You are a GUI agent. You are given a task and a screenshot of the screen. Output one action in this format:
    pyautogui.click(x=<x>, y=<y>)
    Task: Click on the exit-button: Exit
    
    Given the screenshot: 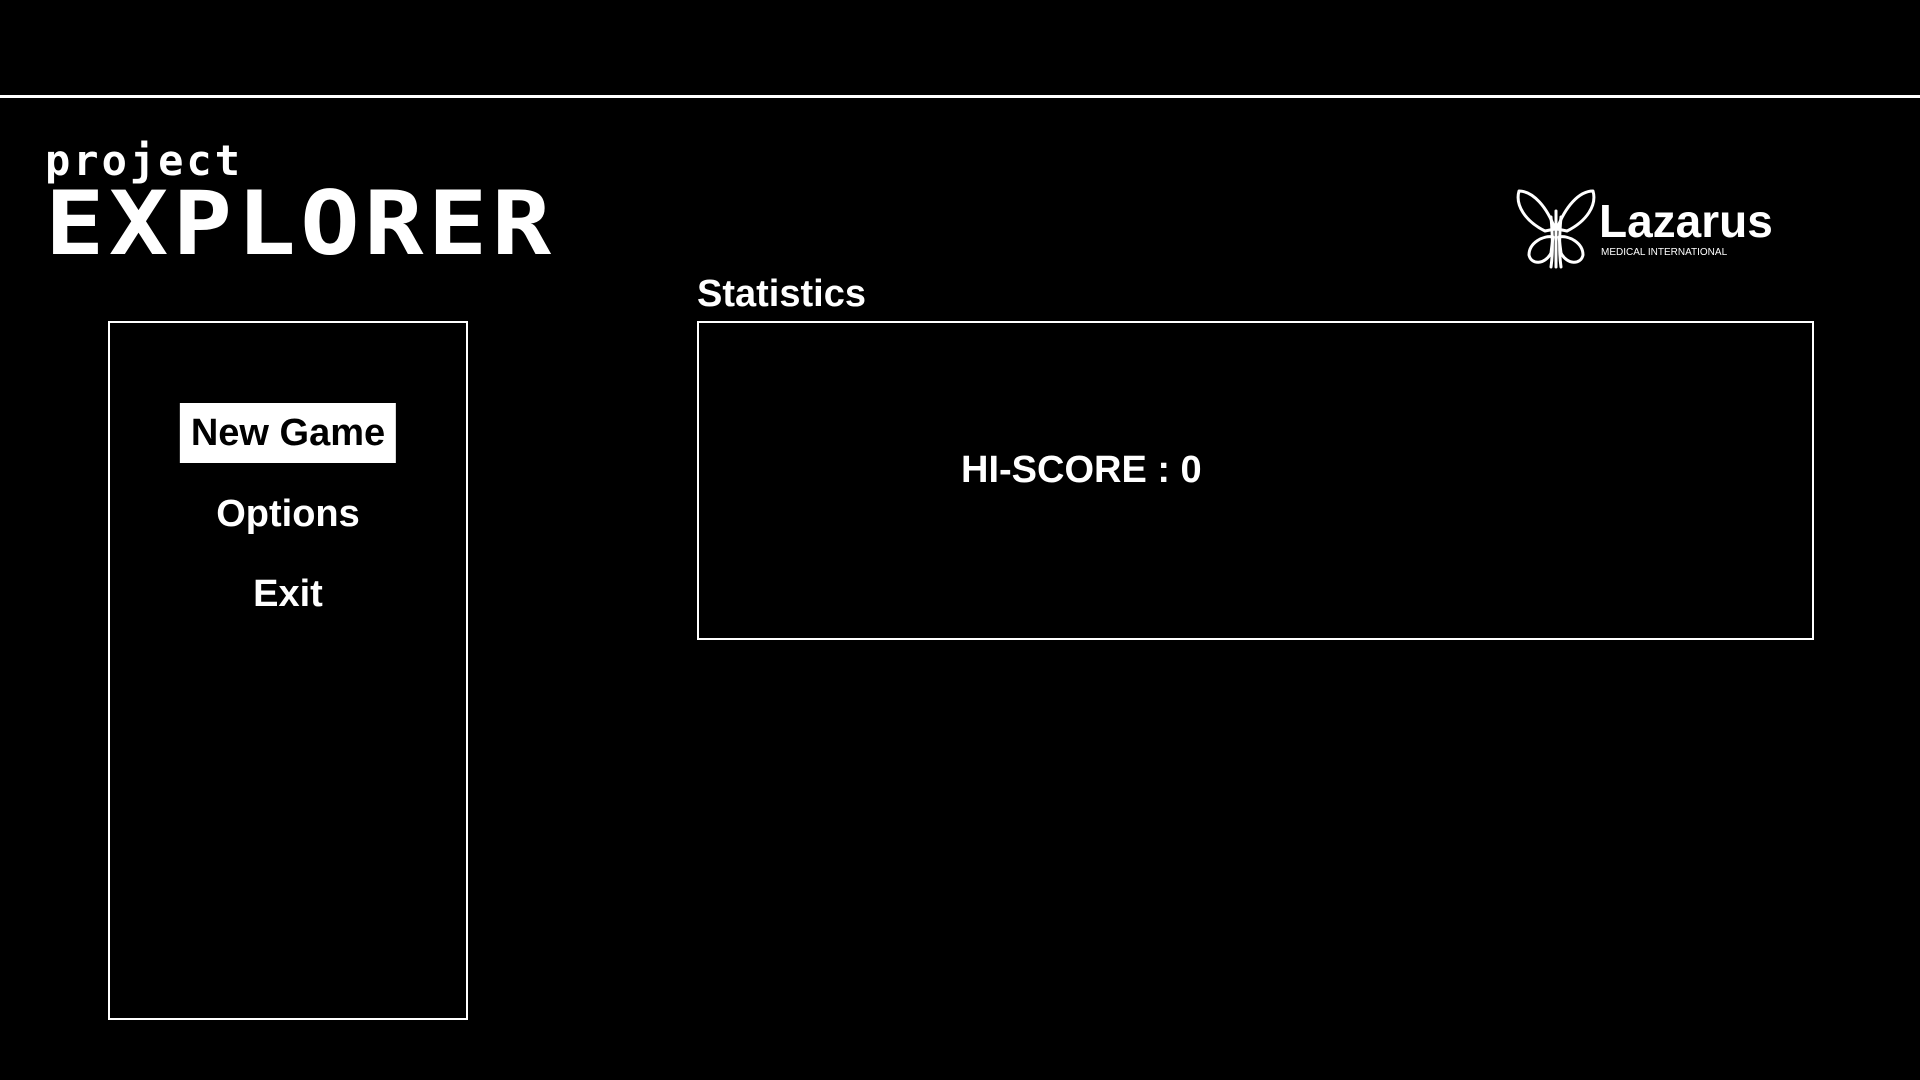 What is the action you would take?
    pyautogui.click(x=288, y=594)
    